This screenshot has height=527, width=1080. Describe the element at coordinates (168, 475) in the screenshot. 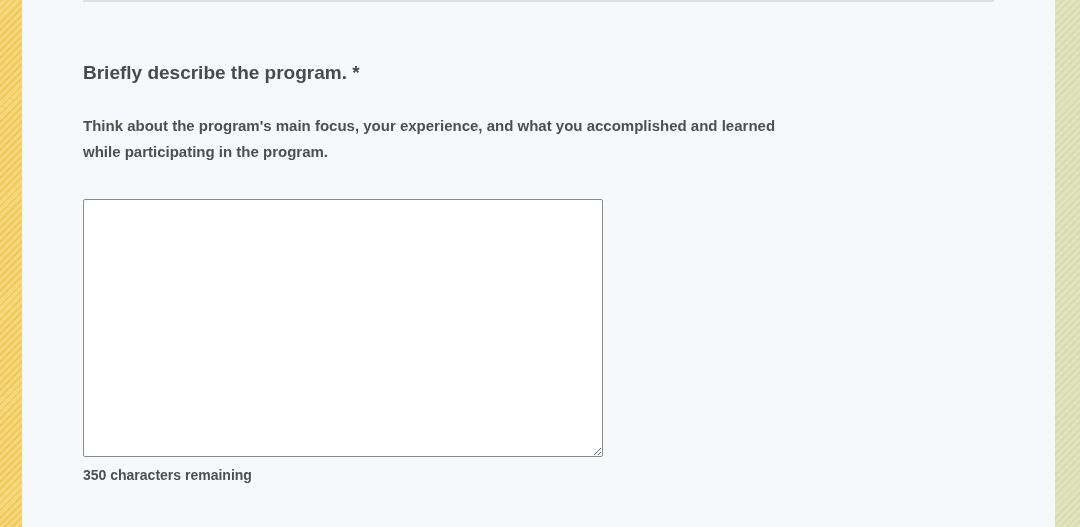

I see `character-counter: 350 characters remaining` at that location.